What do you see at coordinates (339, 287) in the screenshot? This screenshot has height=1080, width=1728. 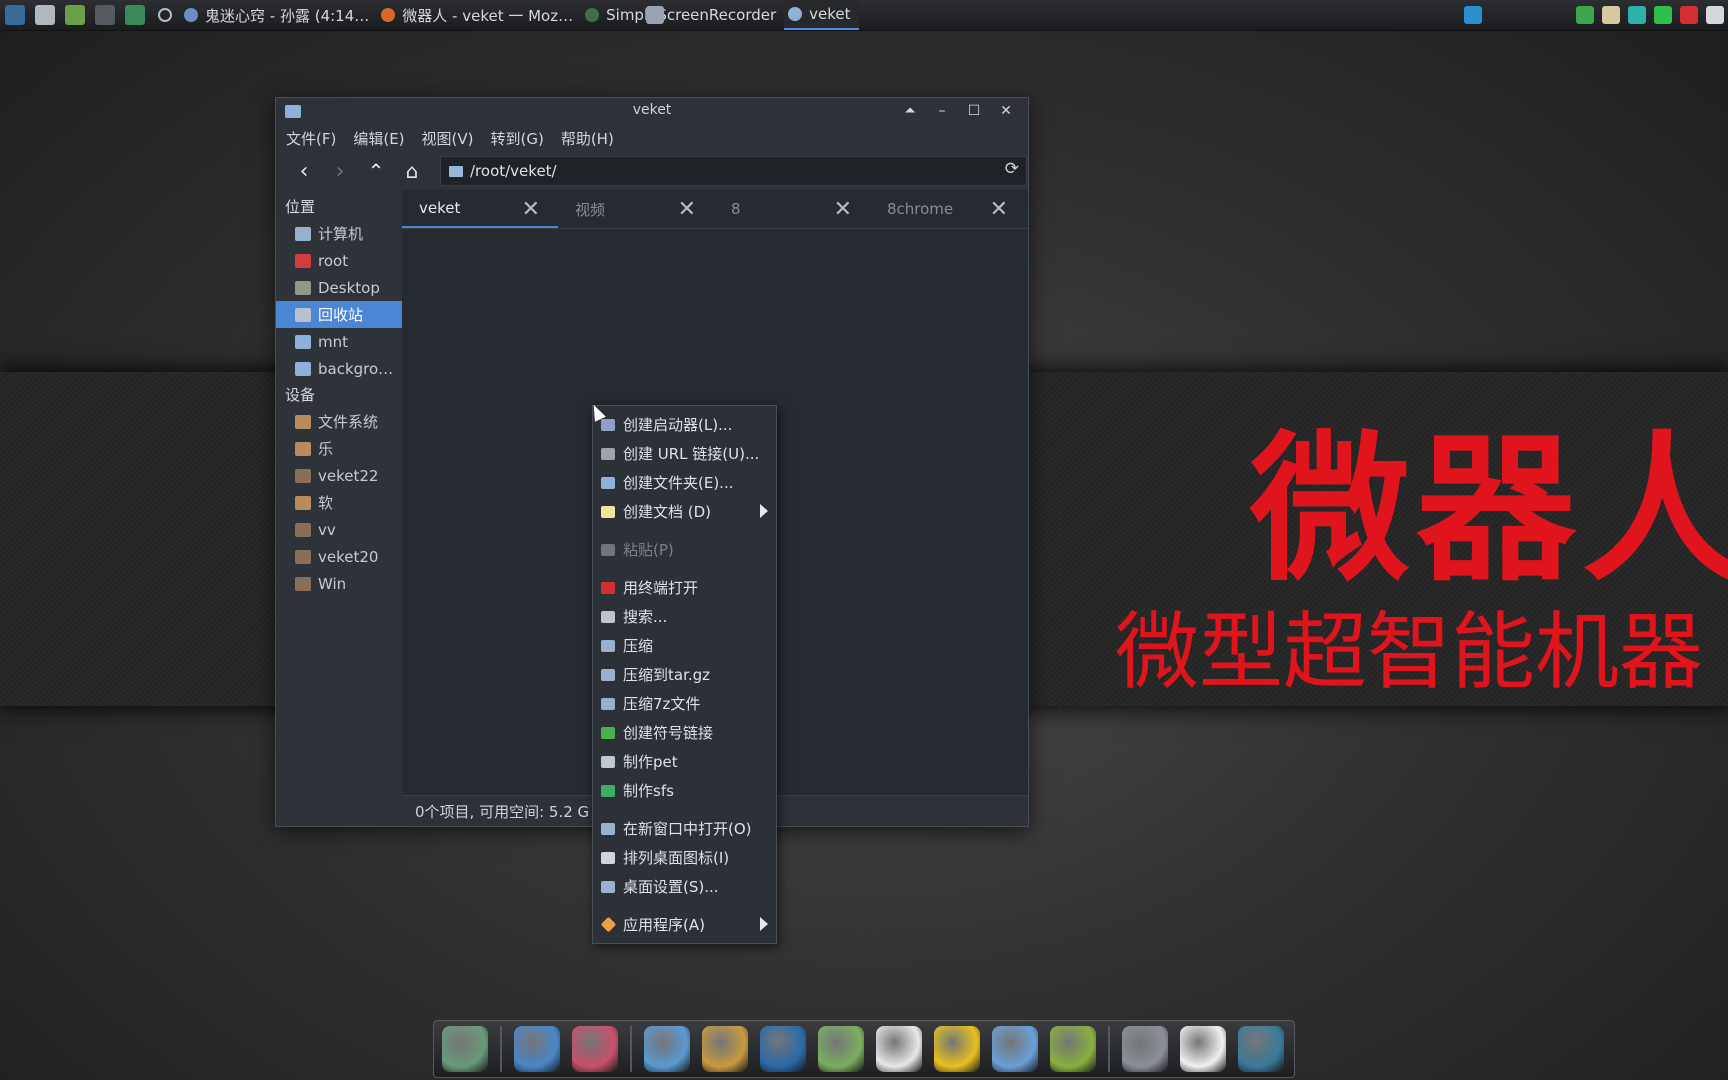 I see `sidebar-place-item: Desktop` at bounding box center [339, 287].